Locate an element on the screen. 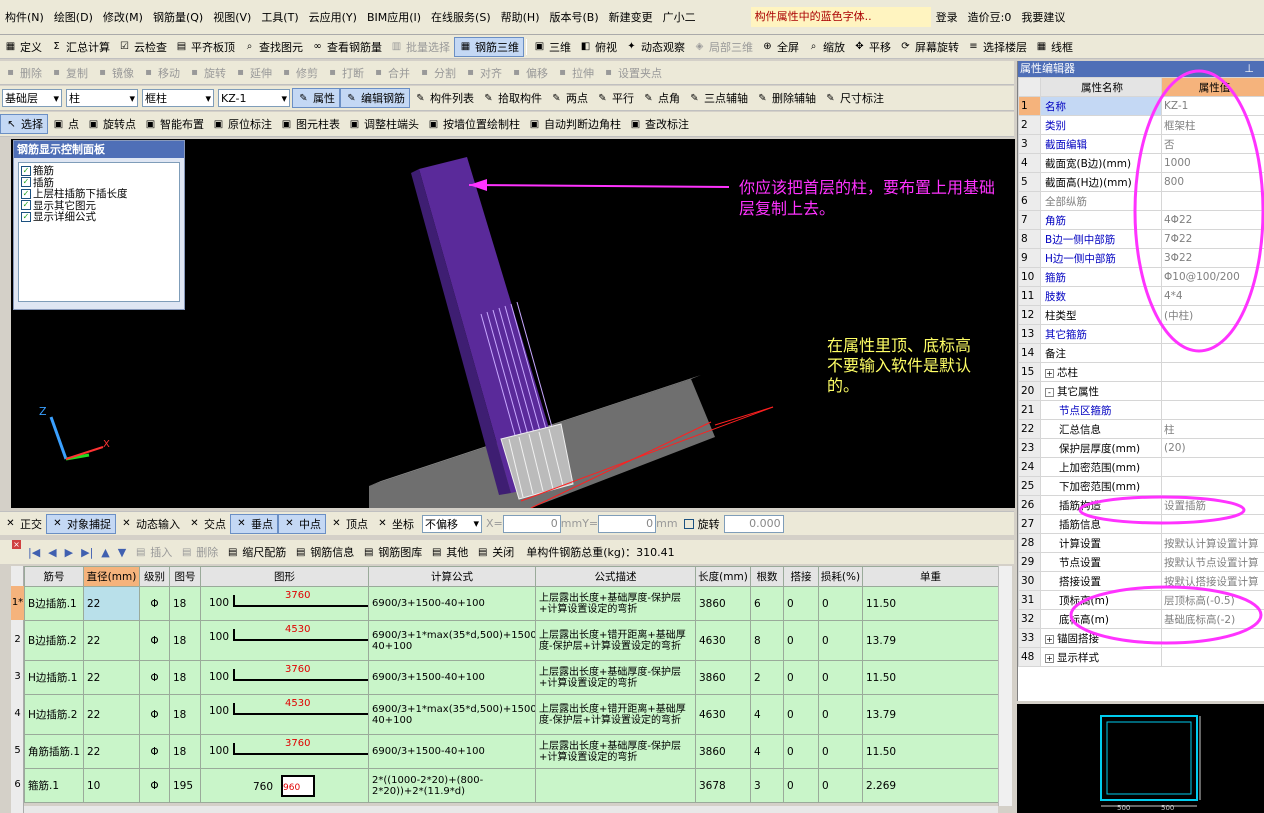  property-row: 12 柱类型 (中柱) is located at coordinates (1141, 315).